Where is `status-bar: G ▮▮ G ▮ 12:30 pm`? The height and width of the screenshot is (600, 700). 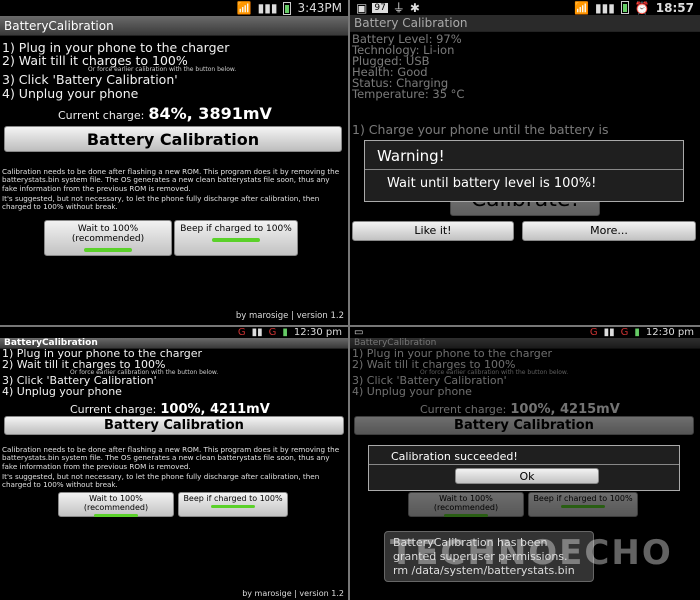 status-bar: G ▮▮ G ▮ 12:30 pm is located at coordinates (174, 332).